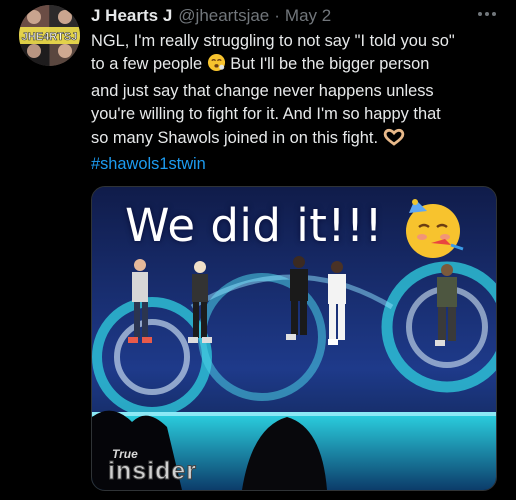 Image resolution: width=516 pixels, height=500 pixels. I want to click on author-avatar: JHE4RTSJ, so click(49, 35).